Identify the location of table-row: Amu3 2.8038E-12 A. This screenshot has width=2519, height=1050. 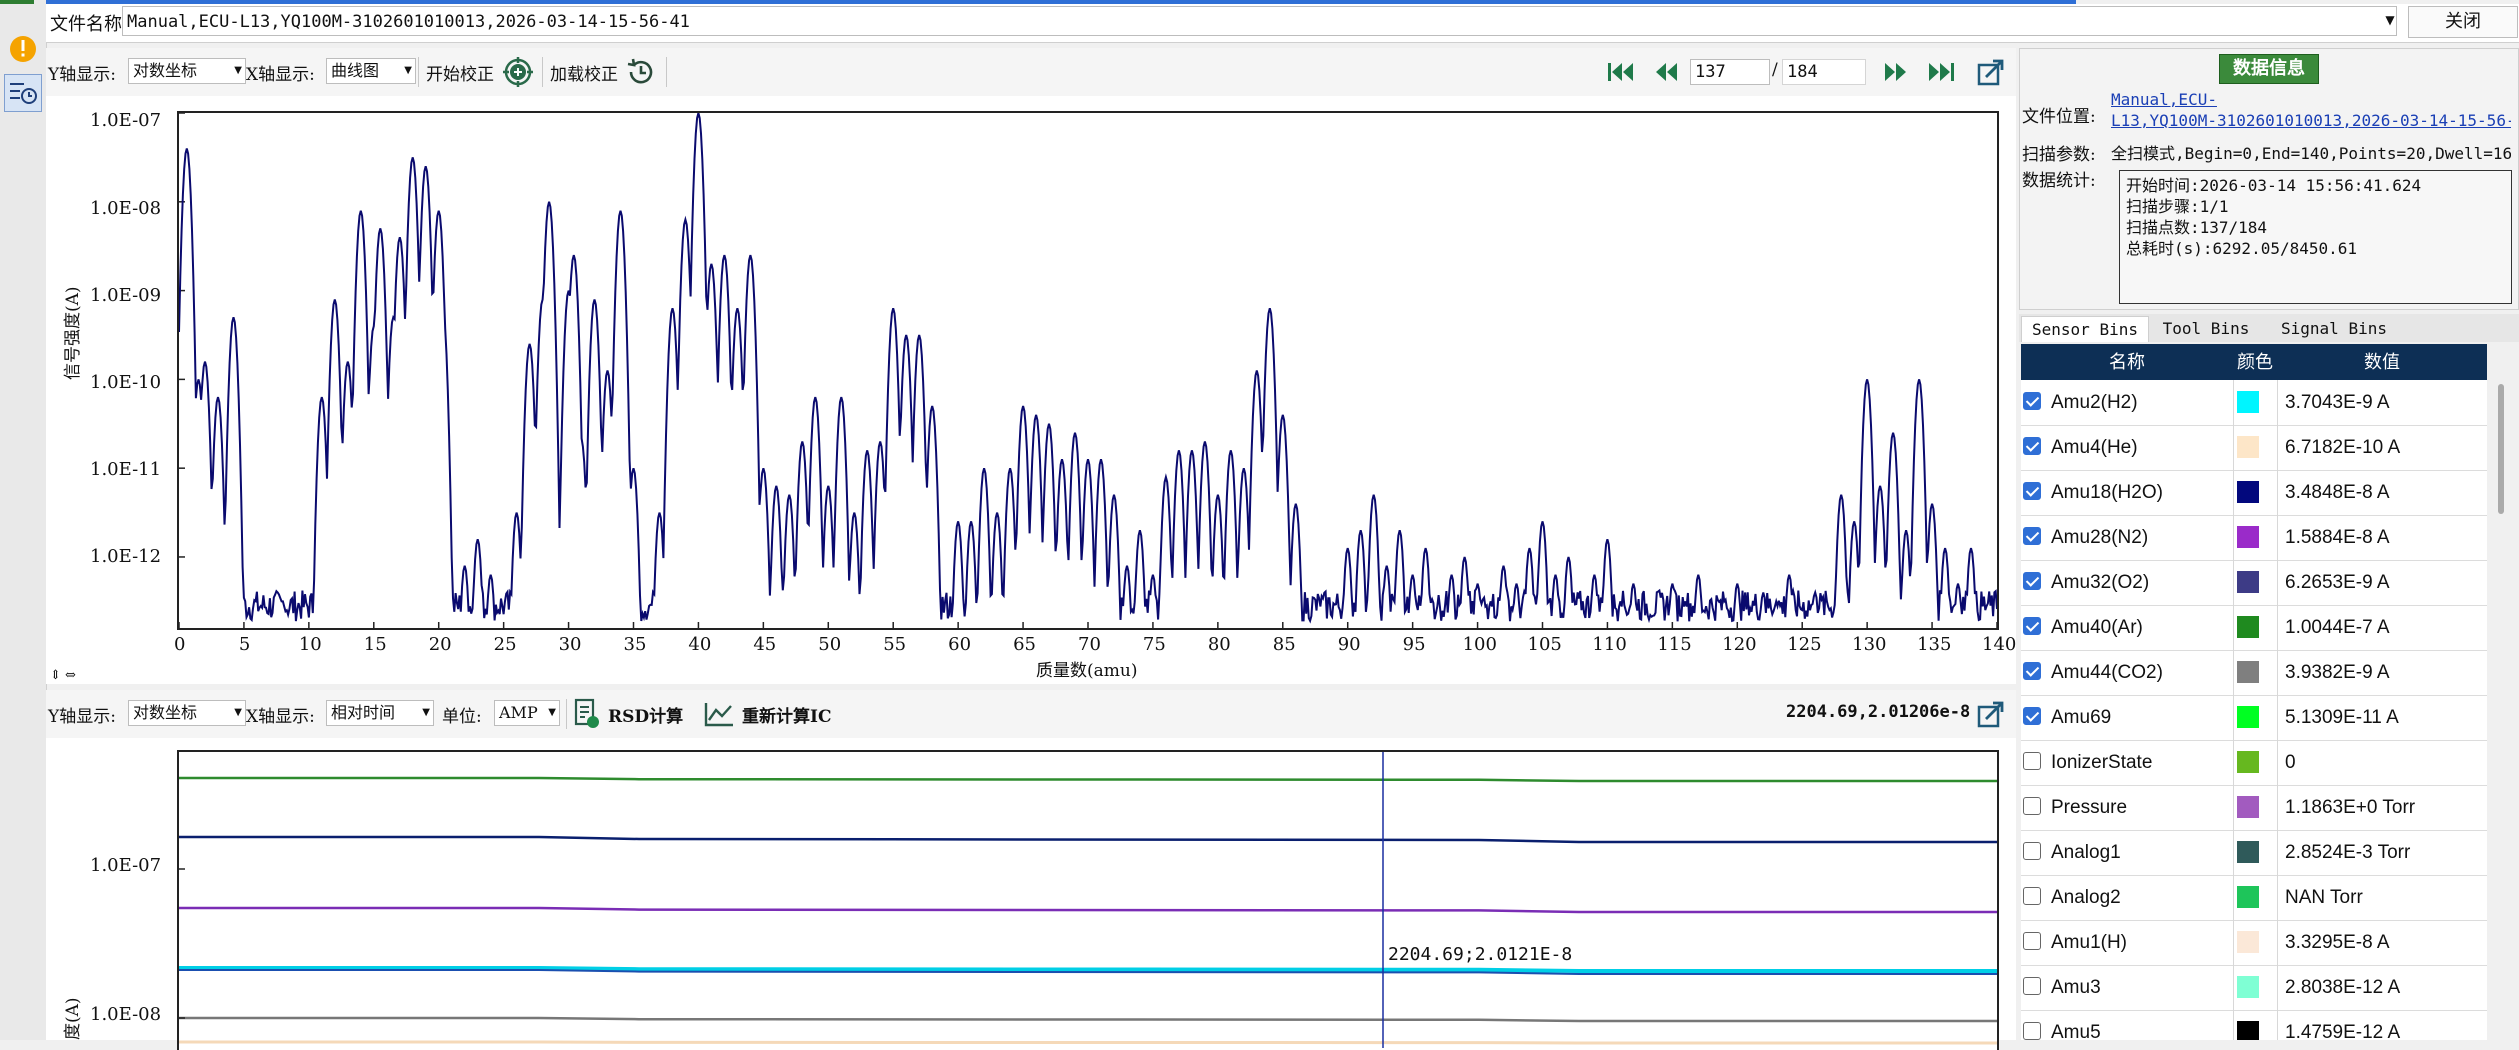
(2254, 988).